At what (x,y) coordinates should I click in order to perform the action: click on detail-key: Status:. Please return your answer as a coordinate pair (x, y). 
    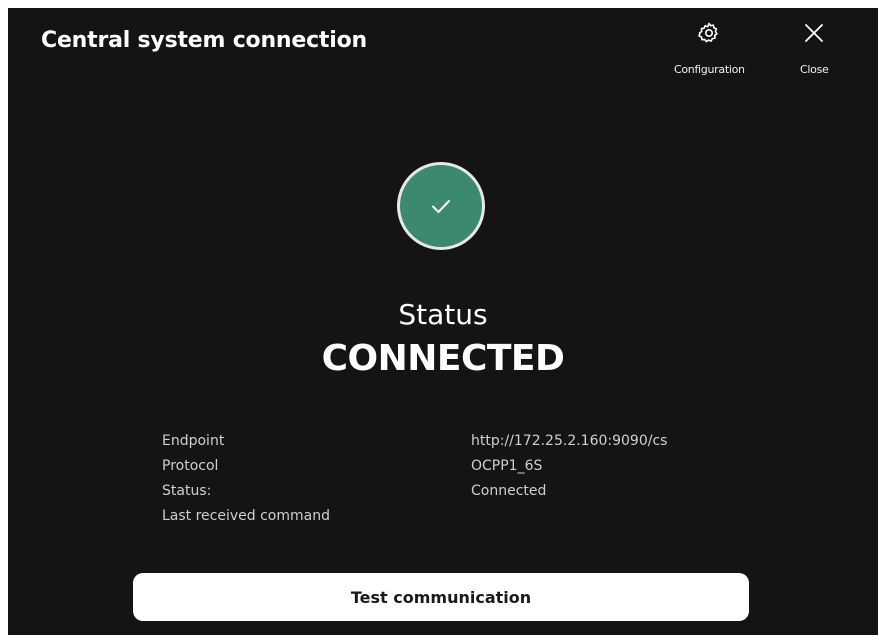
    Looking at the image, I should click on (187, 491).